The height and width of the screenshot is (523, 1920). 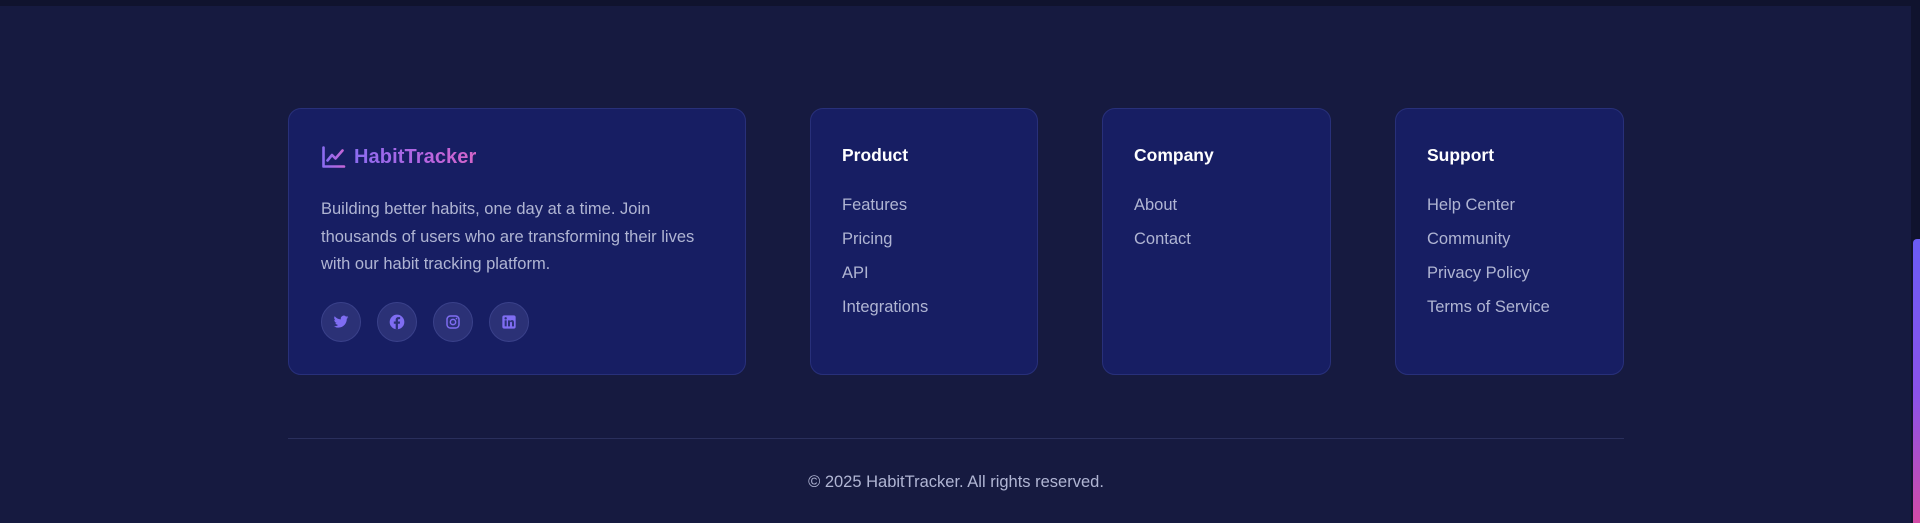 What do you see at coordinates (885, 246) in the screenshot?
I see `link-pricing: Pricing` at bounding box center [885, 246].